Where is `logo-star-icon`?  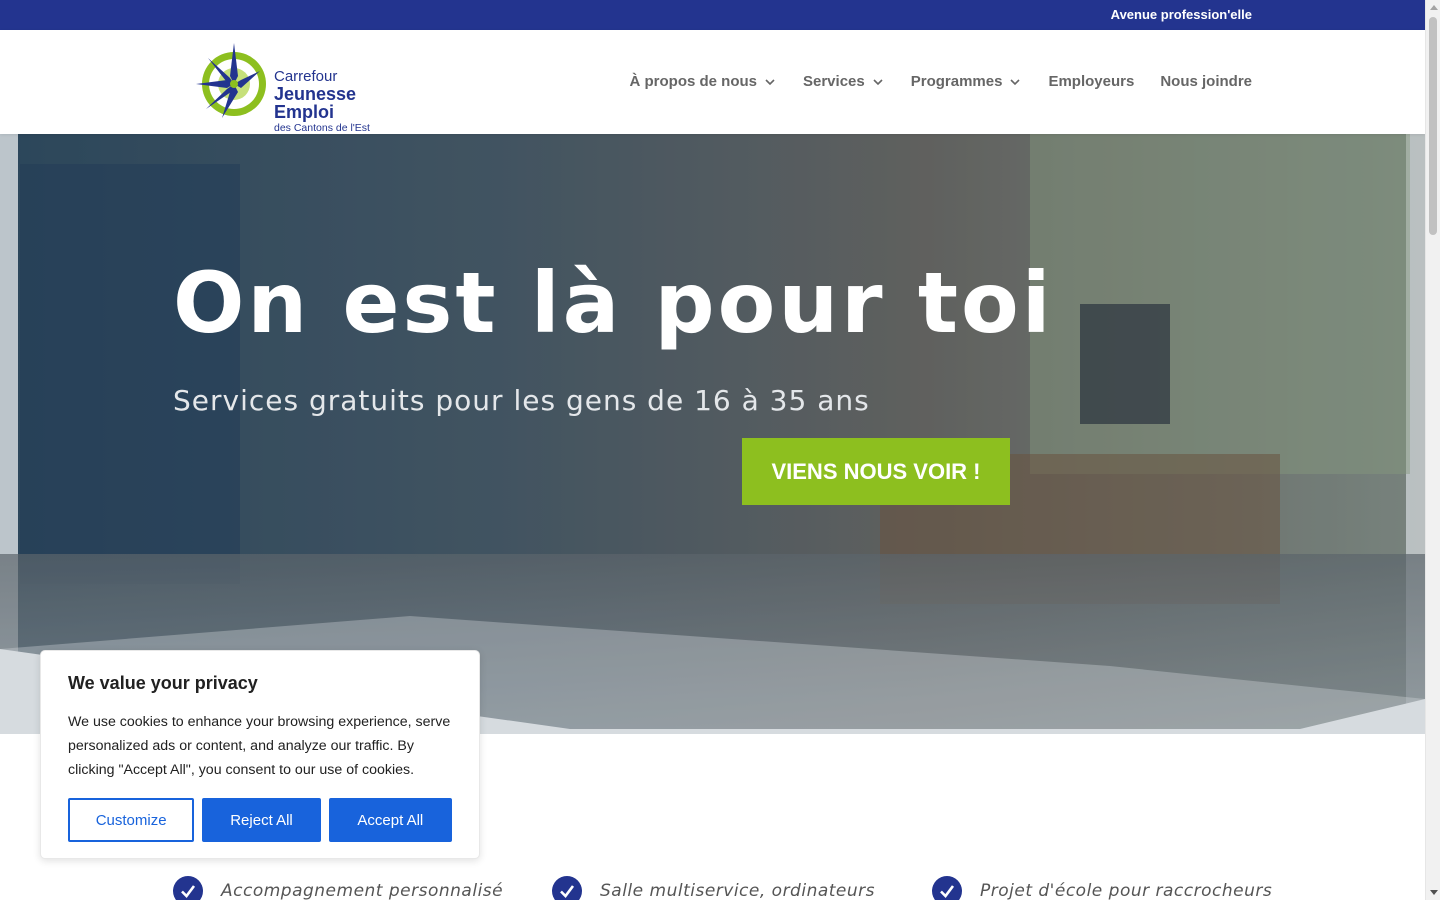 logo-star-icon is located at coordinates (231, 80).